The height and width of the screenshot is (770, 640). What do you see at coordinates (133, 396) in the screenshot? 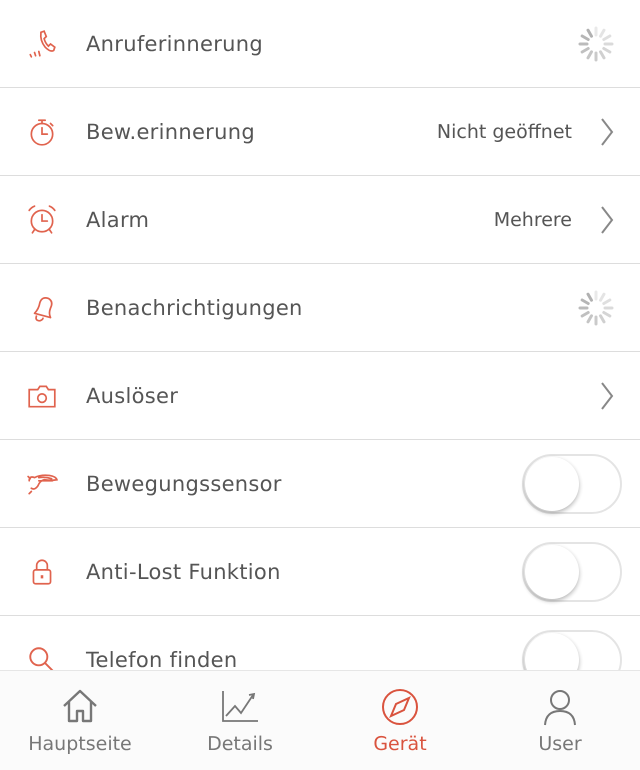
I see `setting-label: Auslöser` at bounding box center [133, 396].